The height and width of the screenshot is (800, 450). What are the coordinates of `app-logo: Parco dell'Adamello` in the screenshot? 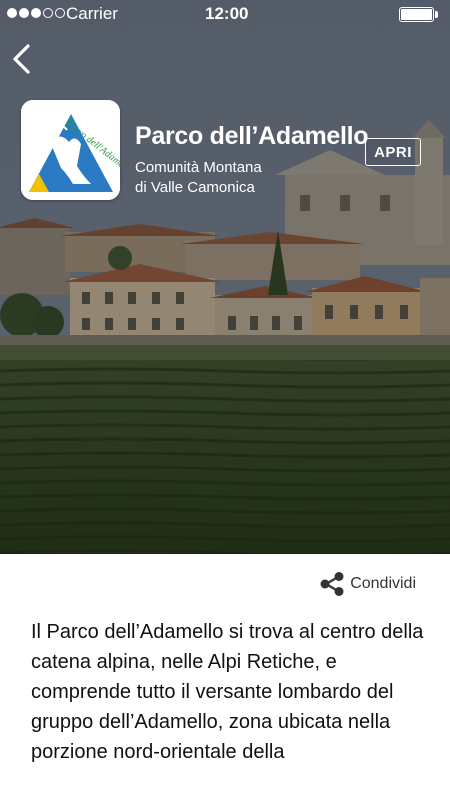 It's located at (70, 150).